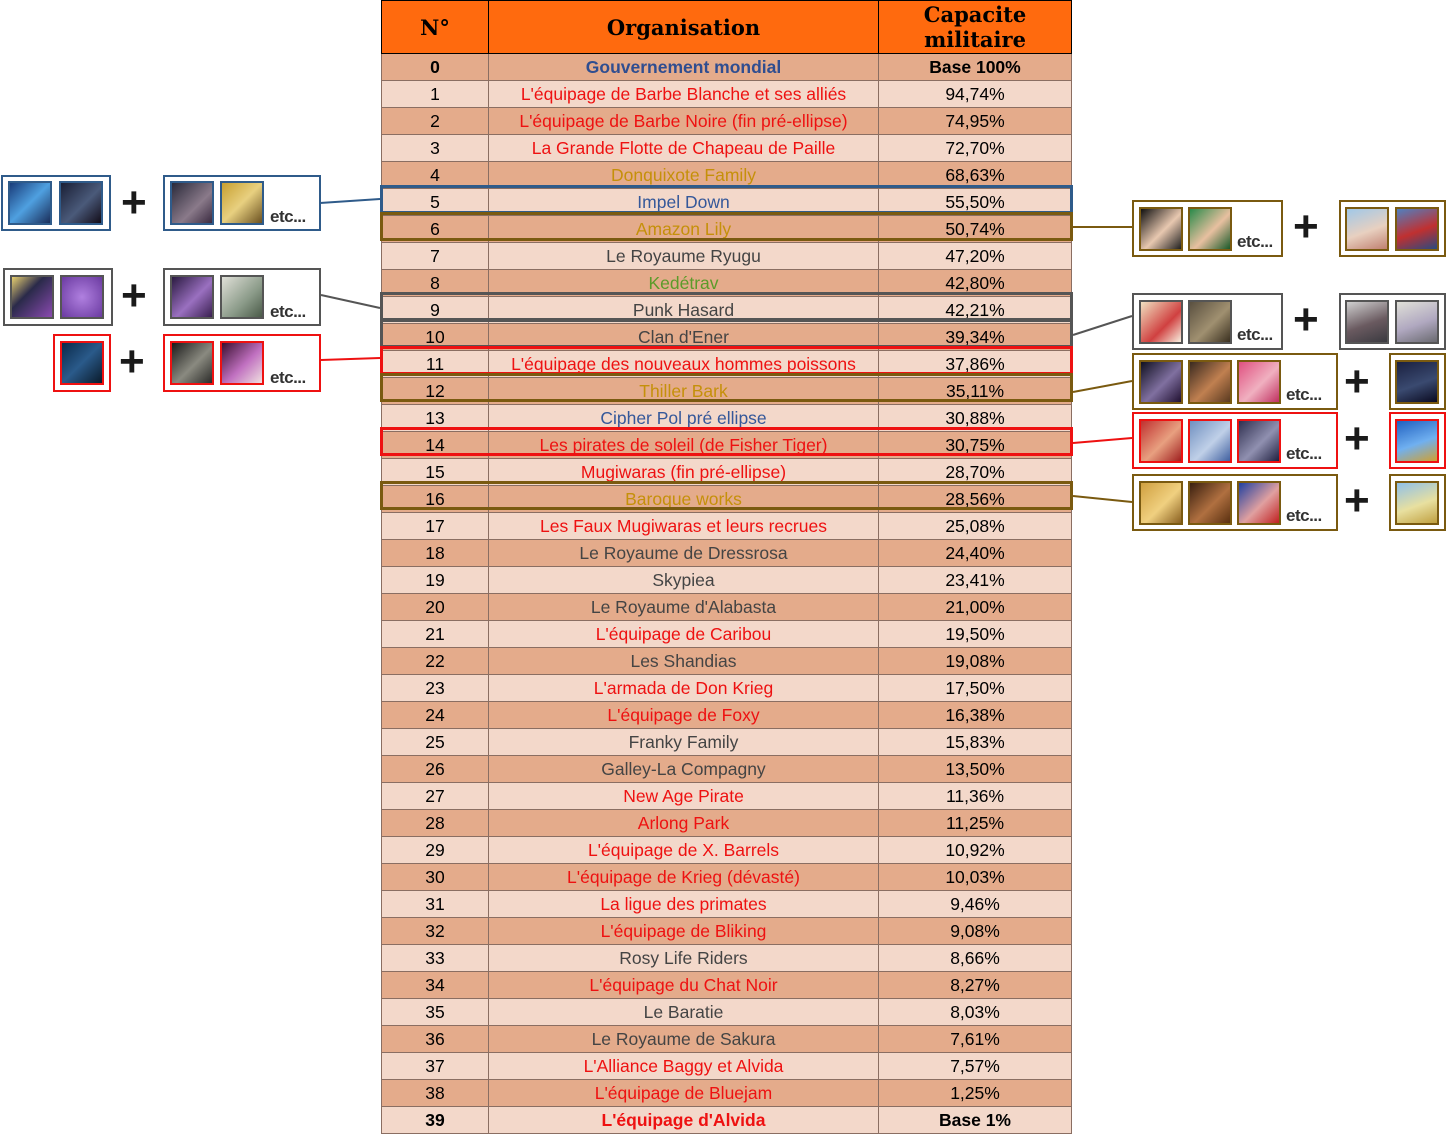  What do you see at coordinates (435, 27) in the screenshot?
I see `header-number: N°` at bounding box center [435, 27].